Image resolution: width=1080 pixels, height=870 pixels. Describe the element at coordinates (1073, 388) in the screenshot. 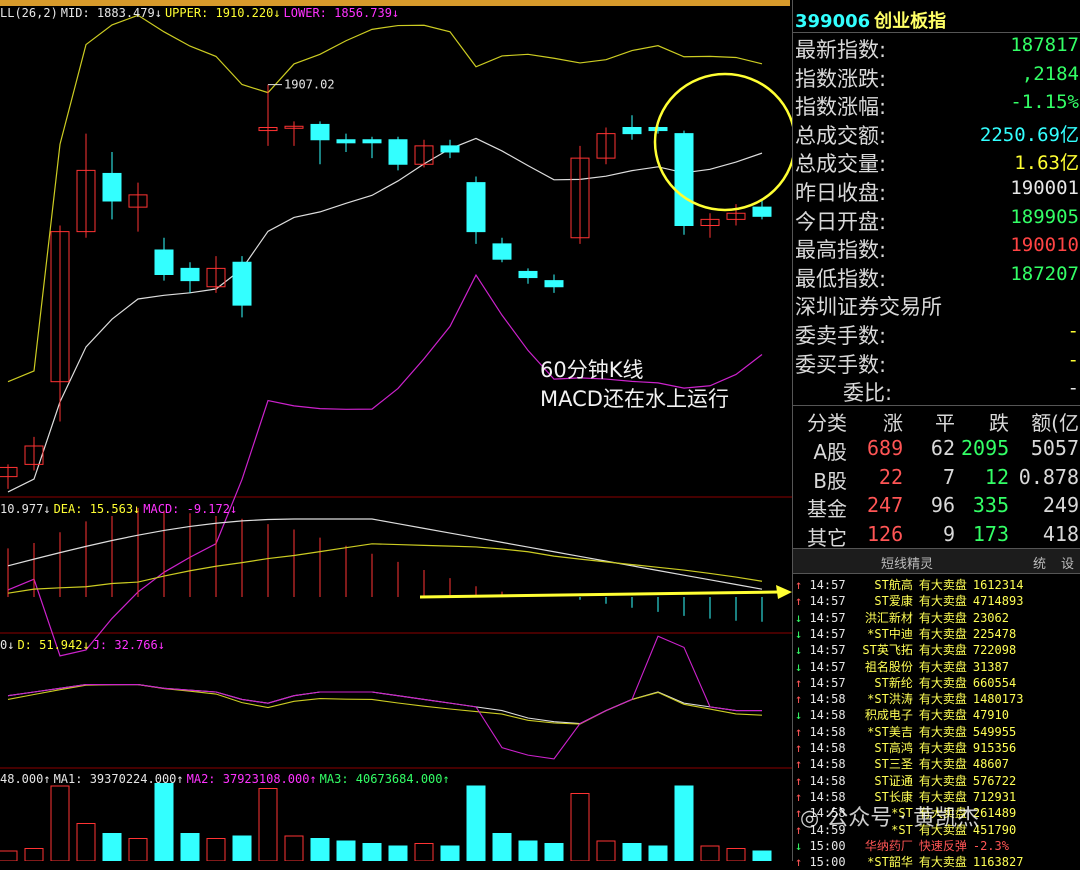

I see `quote-value: -` at that location.